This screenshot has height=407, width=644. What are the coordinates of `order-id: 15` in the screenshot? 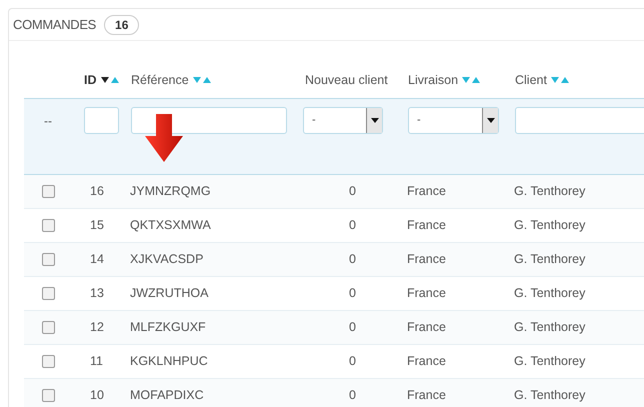 It's located at (97, 225).